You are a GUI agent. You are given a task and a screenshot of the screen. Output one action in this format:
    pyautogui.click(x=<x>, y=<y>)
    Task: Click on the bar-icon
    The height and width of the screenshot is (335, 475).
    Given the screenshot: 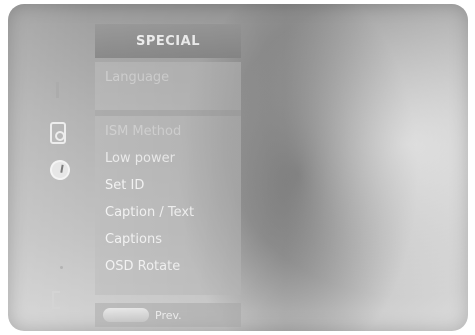 What is the action you would take?
    pyautogui.click(x=57, y=90)
    